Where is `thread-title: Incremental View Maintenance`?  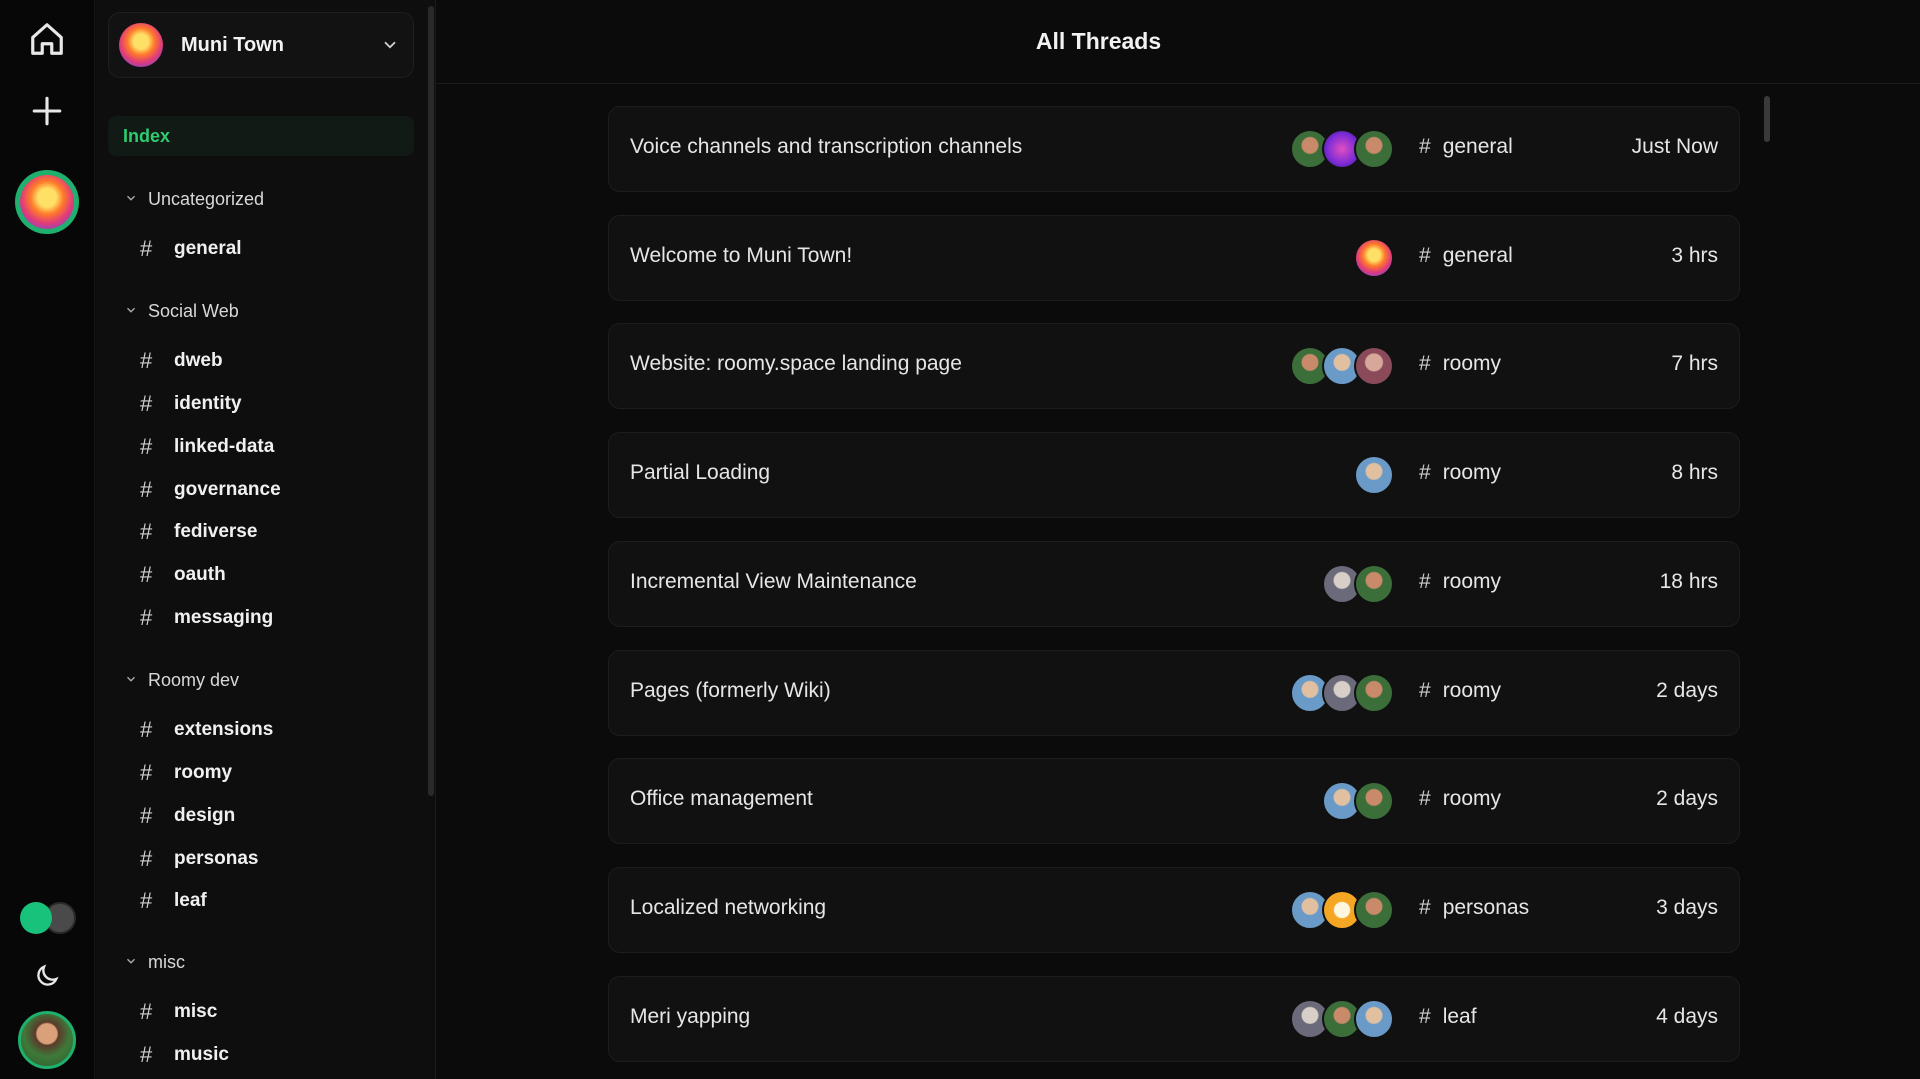 thread-title: Incremental View Maintenance is located at coordinates (773, 581).